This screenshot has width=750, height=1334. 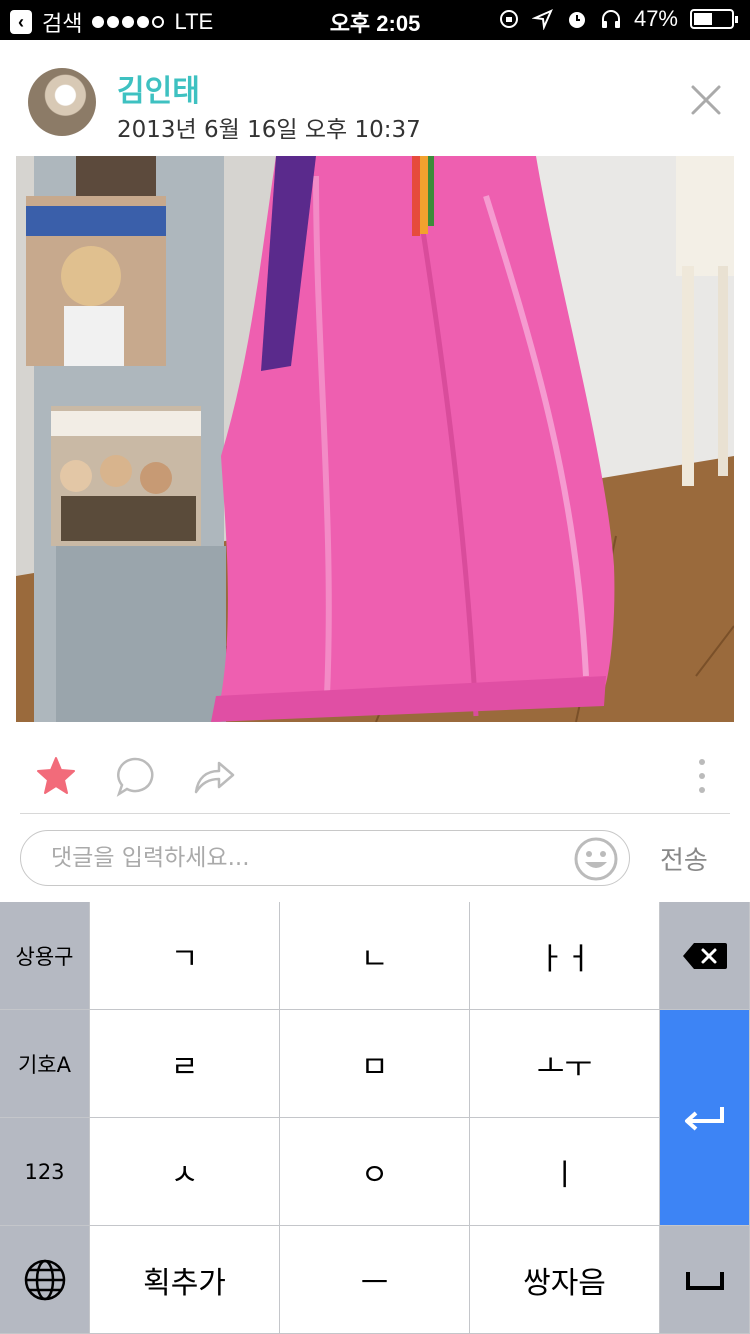 I want to click on key-giyeok: ㄱ, so click(x=185, y=956).